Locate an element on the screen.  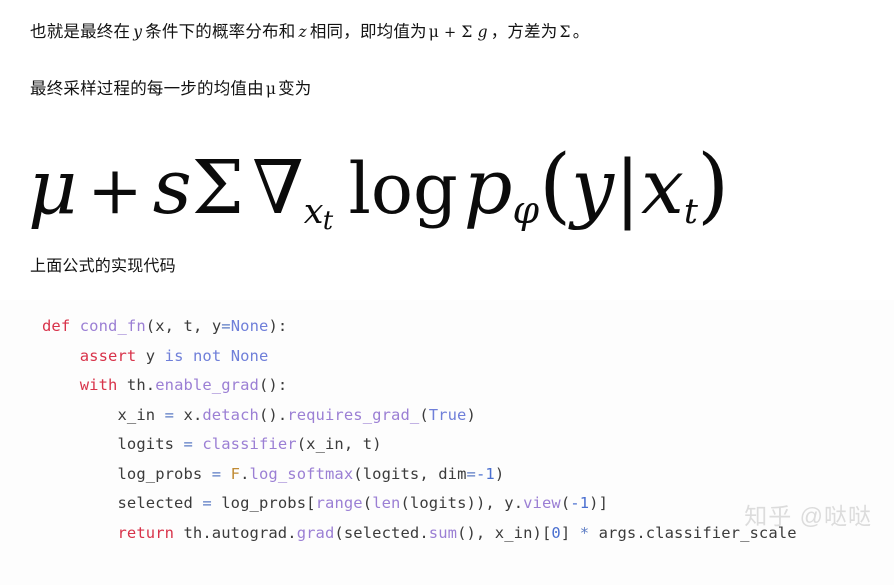
inline-math-sigma-2: Σ is located at coordinates (565, 32).